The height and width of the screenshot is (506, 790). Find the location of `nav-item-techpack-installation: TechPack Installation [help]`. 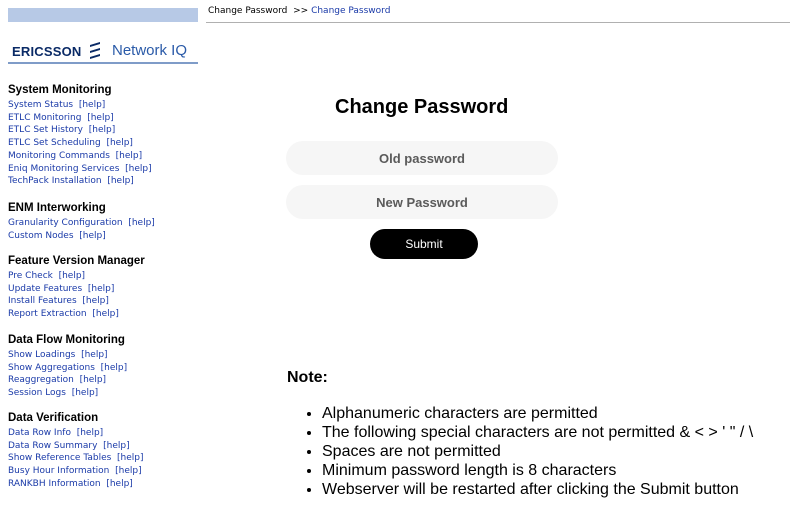

nav-item-techpack-installation: TechPack Installation [help] is located at coordinates (80, 181).